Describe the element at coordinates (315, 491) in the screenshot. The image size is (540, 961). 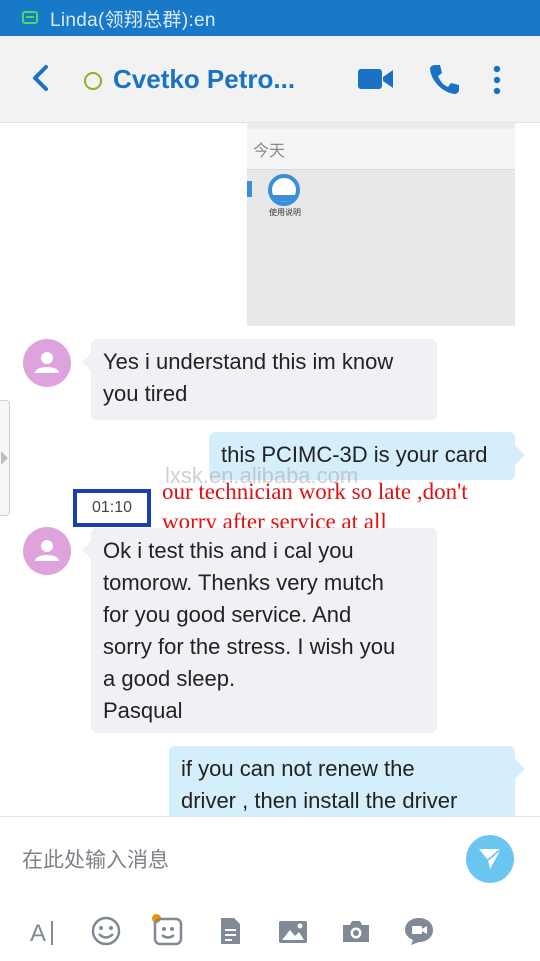
I see `annotation-line: our technician work so late ,don't` at that location.